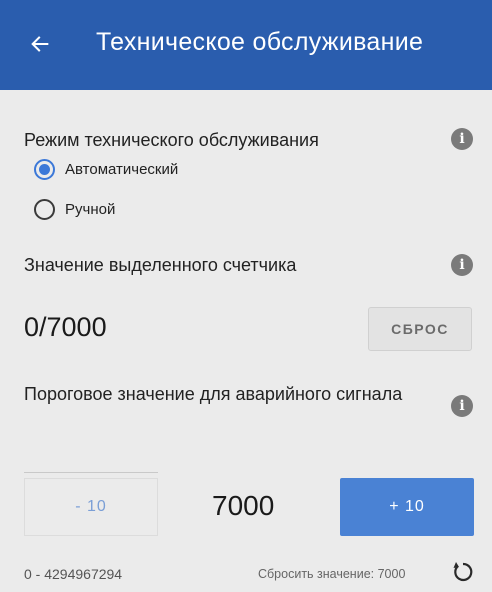  Describe the element at coordinates (44, 169) in the screenshot. I see `radio-checked-icon` at that location.